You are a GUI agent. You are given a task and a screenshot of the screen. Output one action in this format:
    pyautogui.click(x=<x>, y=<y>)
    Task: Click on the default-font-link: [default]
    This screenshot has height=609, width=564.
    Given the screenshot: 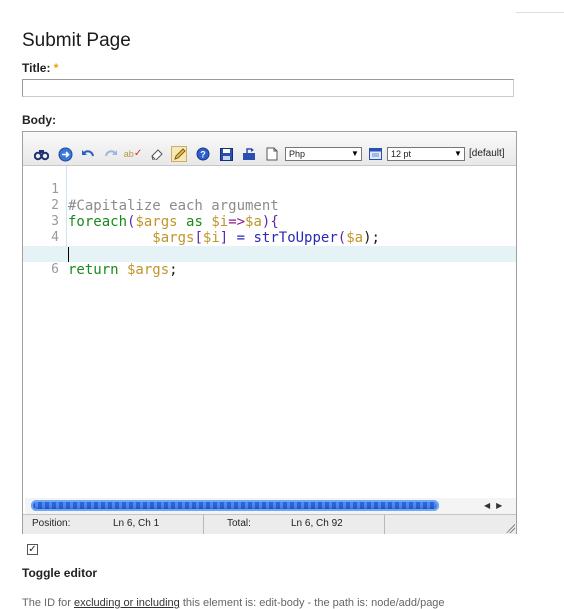 What is the action you would take?
    pyautogui.click(x=487, y=153)
    